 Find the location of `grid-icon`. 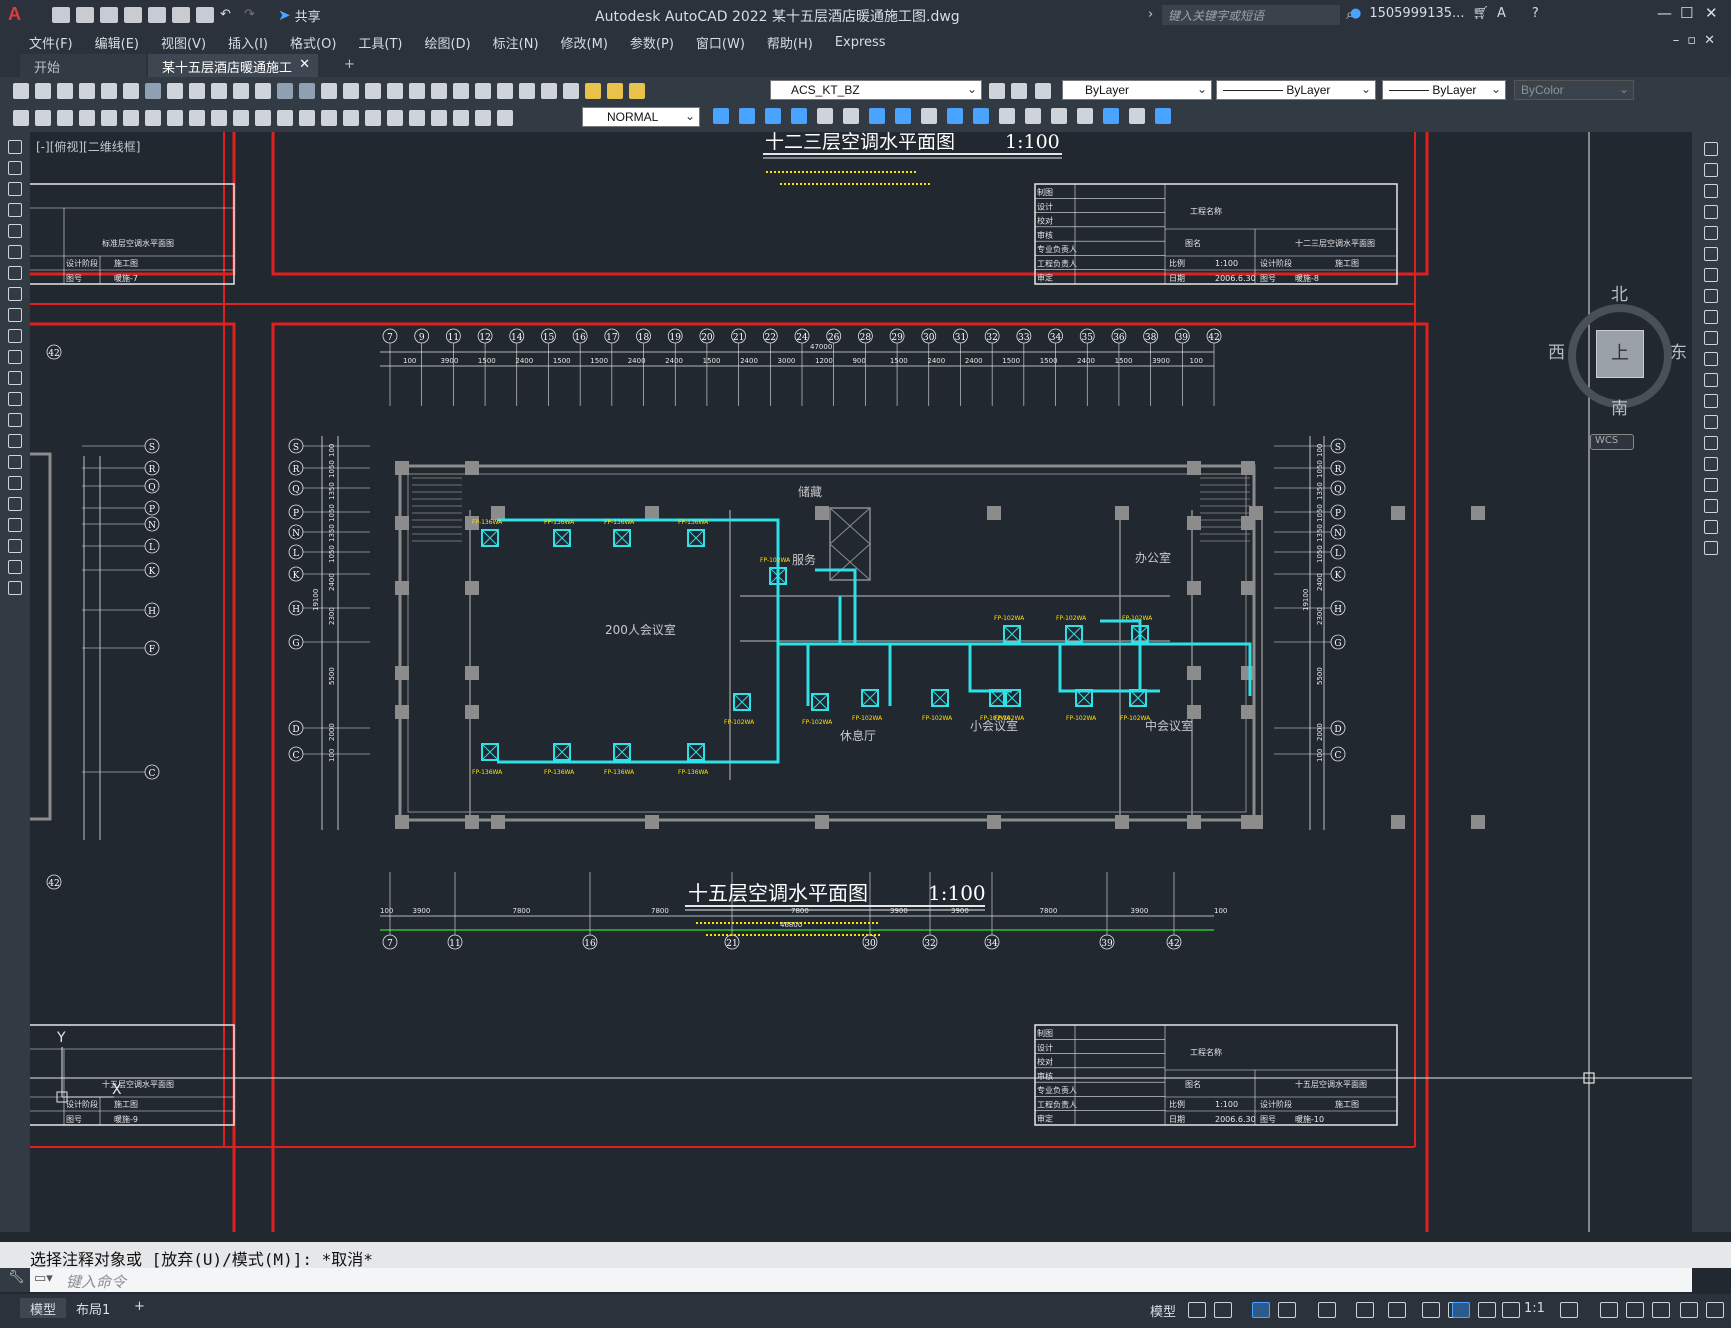

grid-icon is located at coordinates (1197, 1310).